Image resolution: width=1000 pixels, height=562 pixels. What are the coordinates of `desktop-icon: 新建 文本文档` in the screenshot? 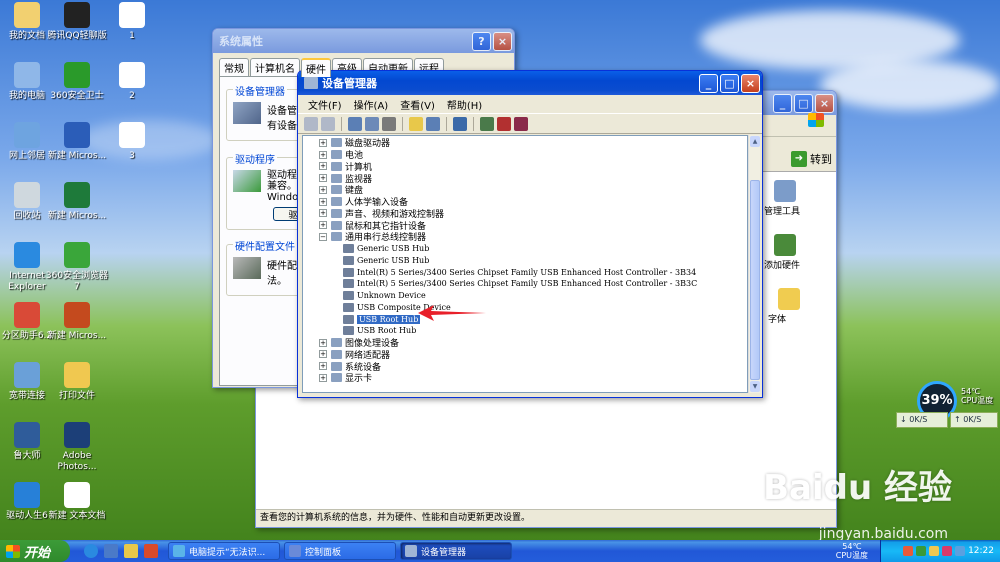 It's located at (77, 502).